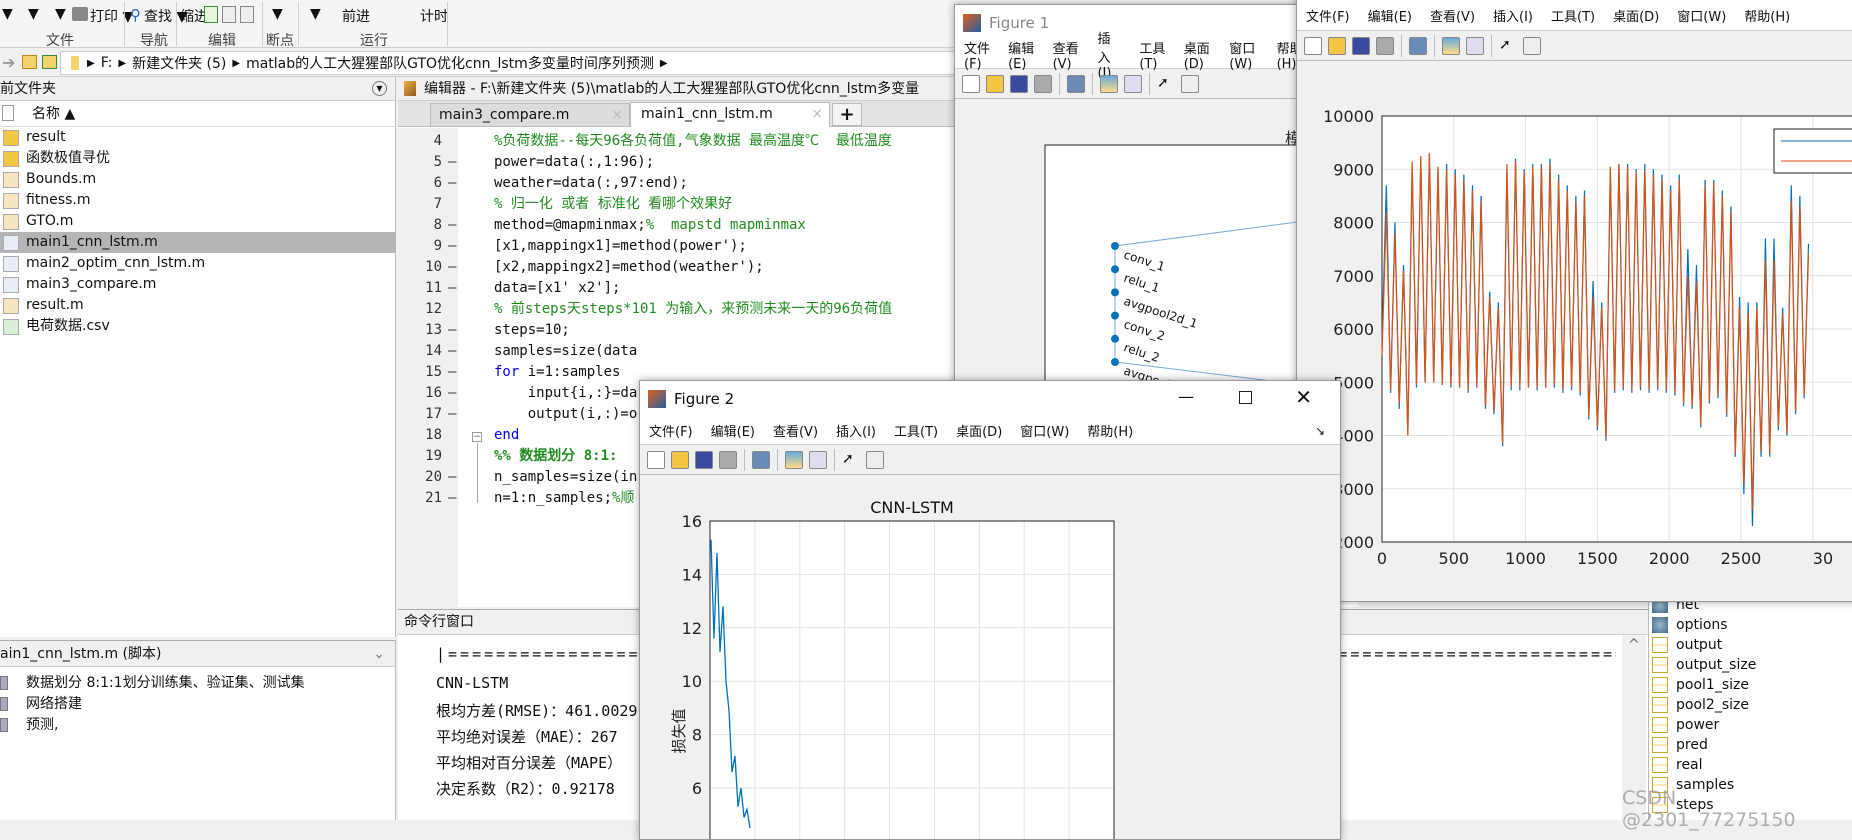  Describe the element at coordinates (847, 114) in the screenshot. I see `new-tab-button: +` at that location.